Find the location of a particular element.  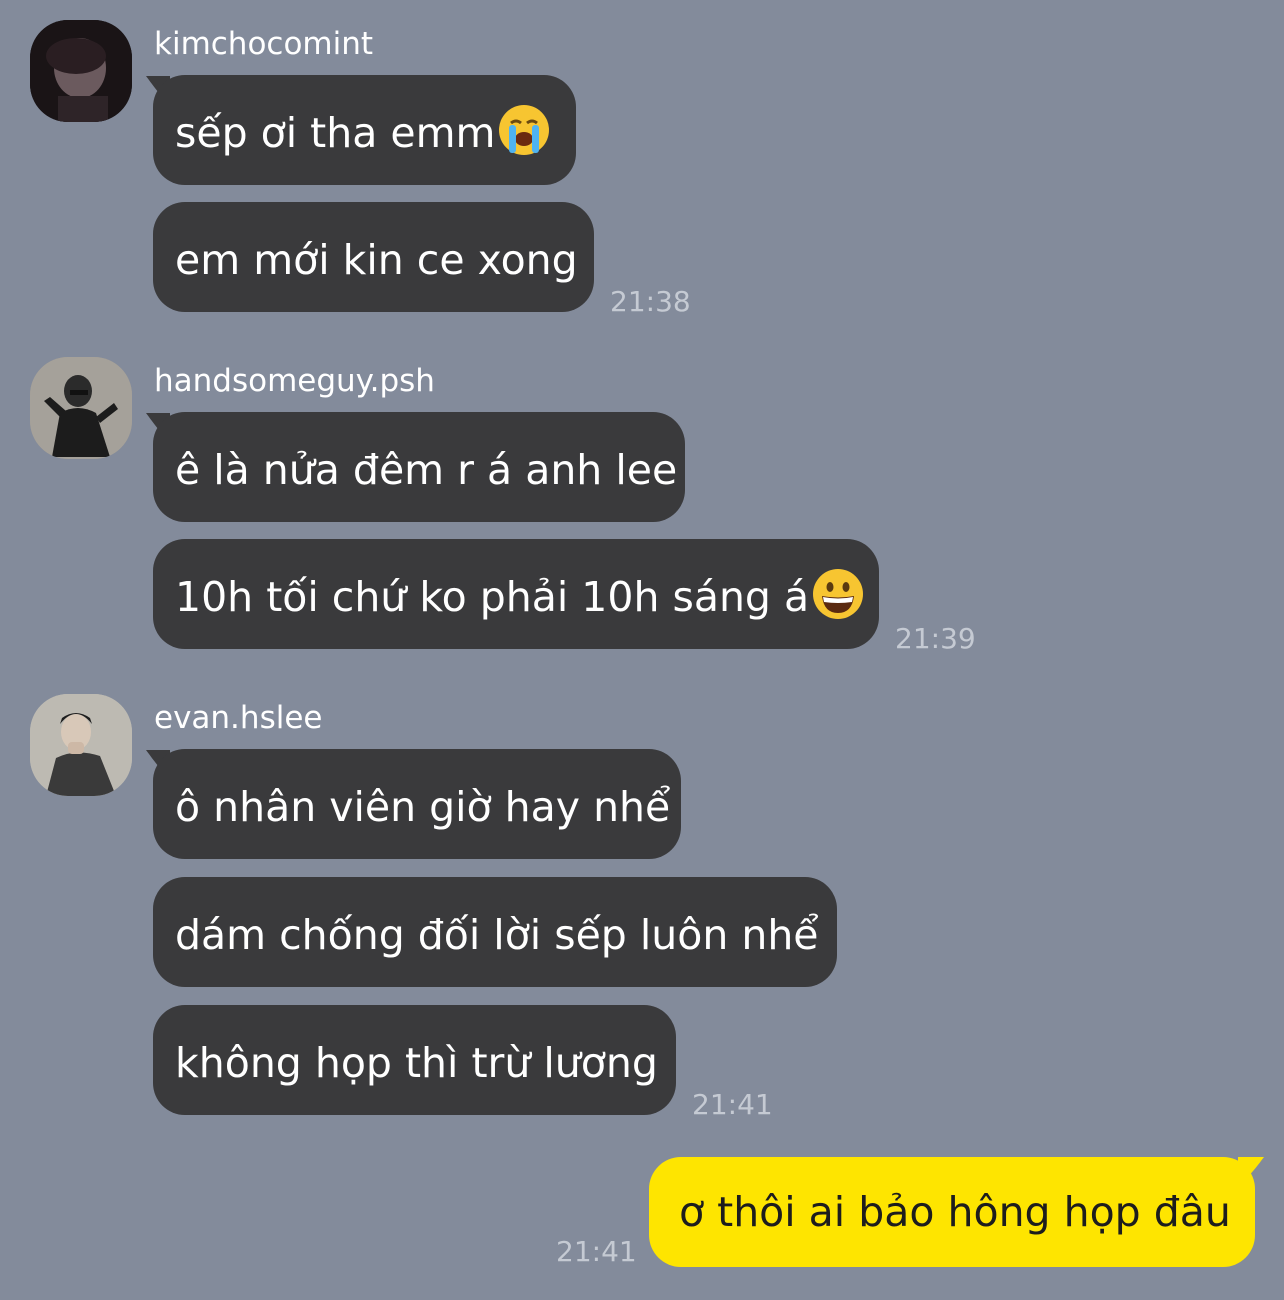

avatar-handsomeguy is located at coordinates (81, 408).